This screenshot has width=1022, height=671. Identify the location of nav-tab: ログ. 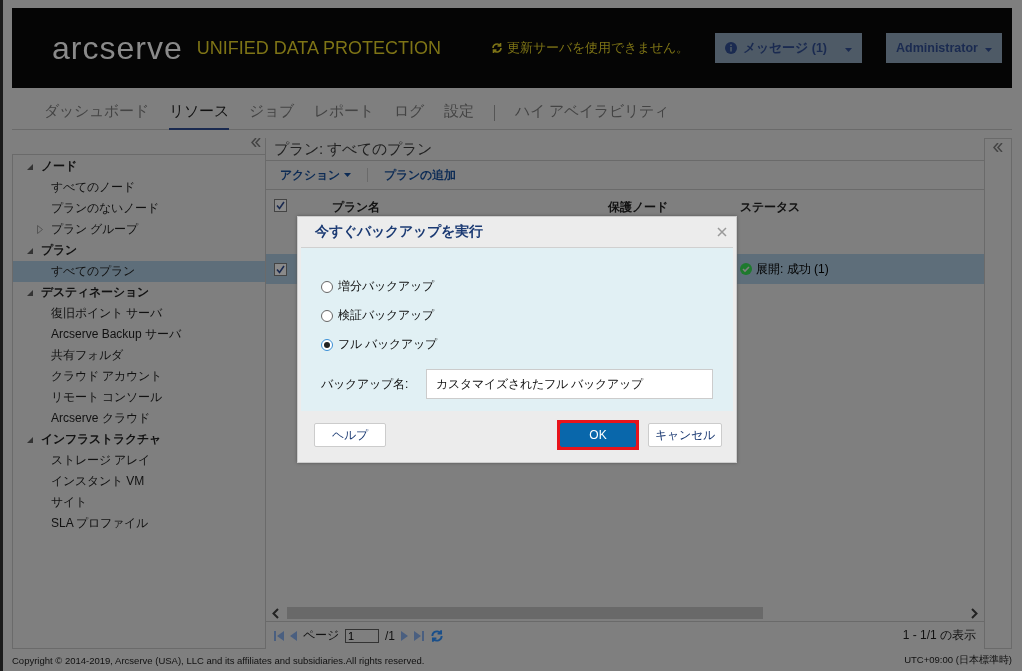
(409, 112).